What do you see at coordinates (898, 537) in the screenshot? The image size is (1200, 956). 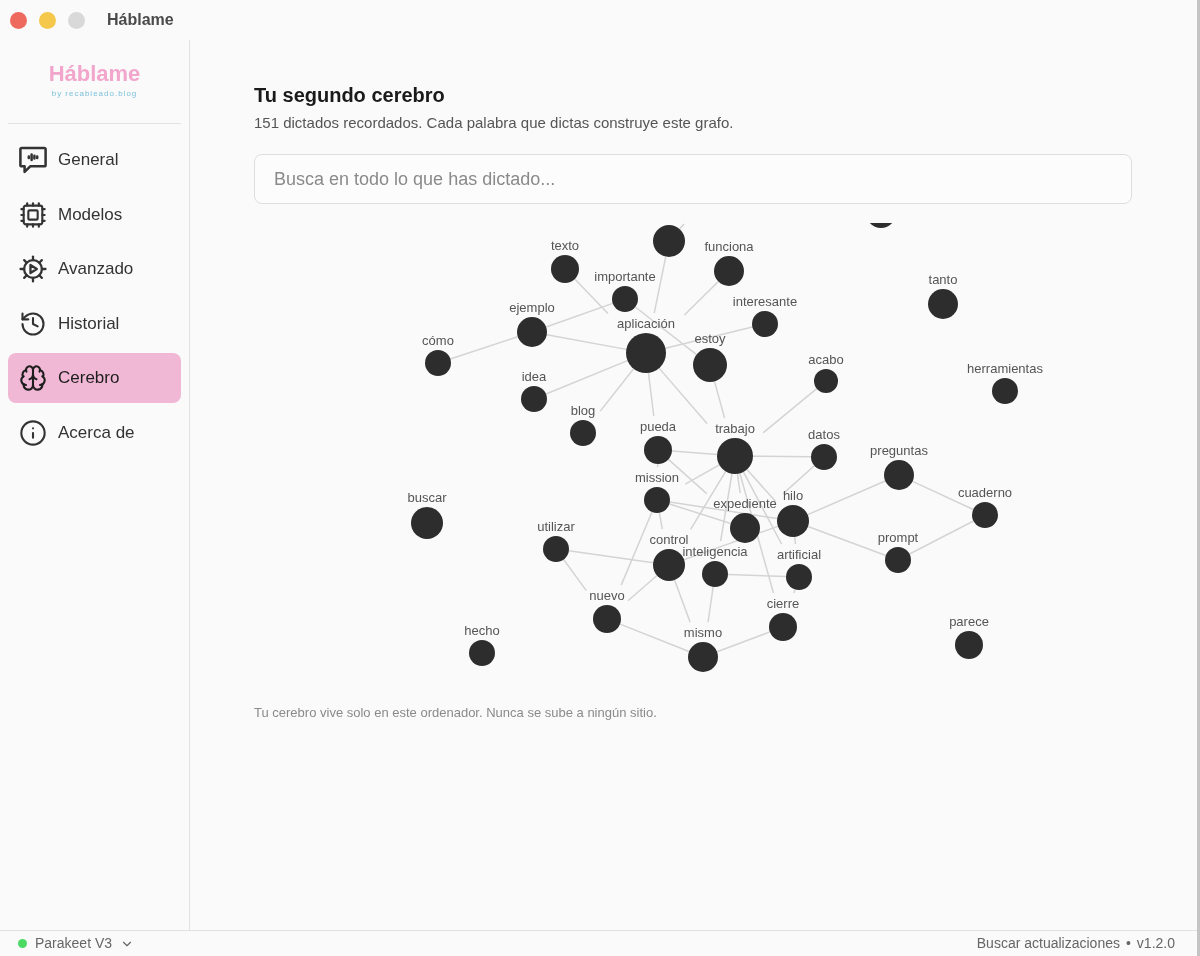 I see `node-label: prompt` at bounding box center [898, 537].